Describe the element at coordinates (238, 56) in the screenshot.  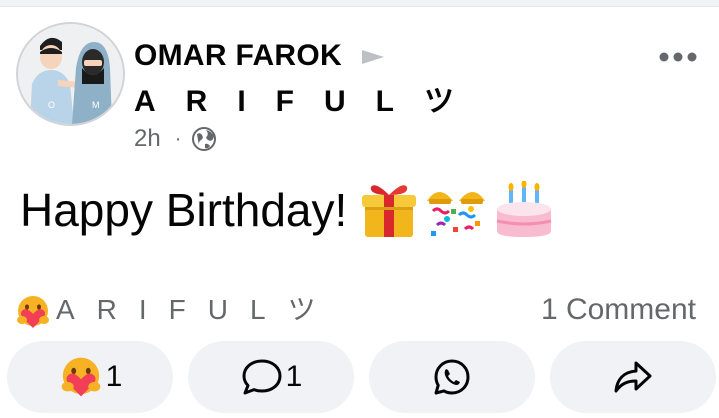
I see `author-name: OMAR FAROK` at that location.